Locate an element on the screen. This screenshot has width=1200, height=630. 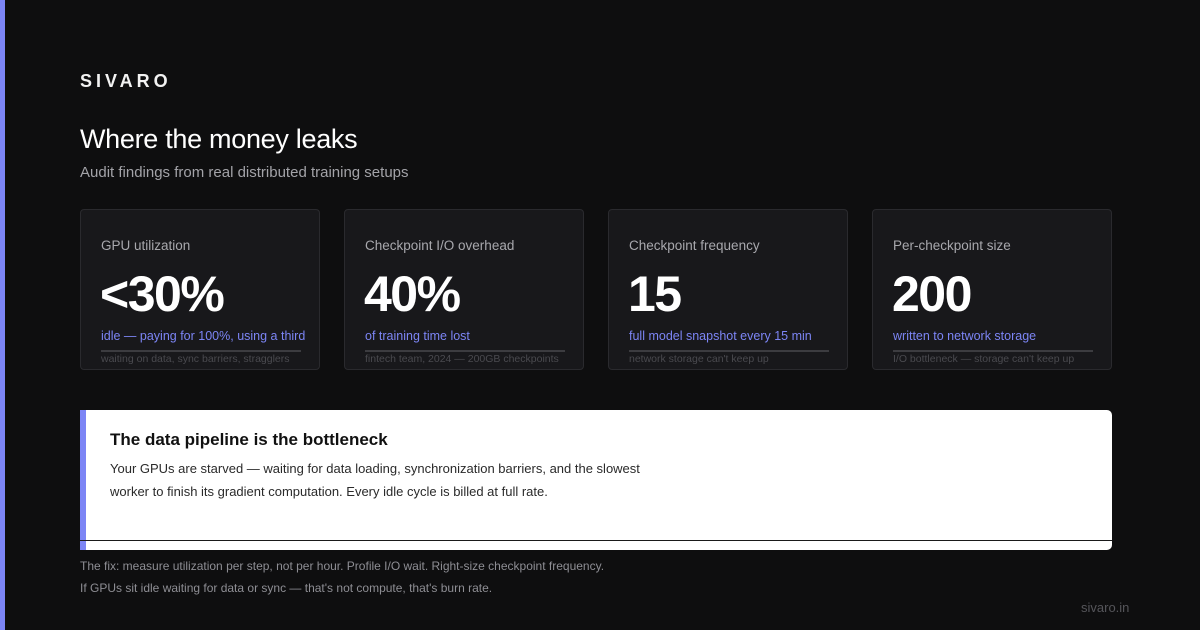
stat-card-note: fintech team, 2024 — 200GB checkpoints is located at coordinates (462, 359).